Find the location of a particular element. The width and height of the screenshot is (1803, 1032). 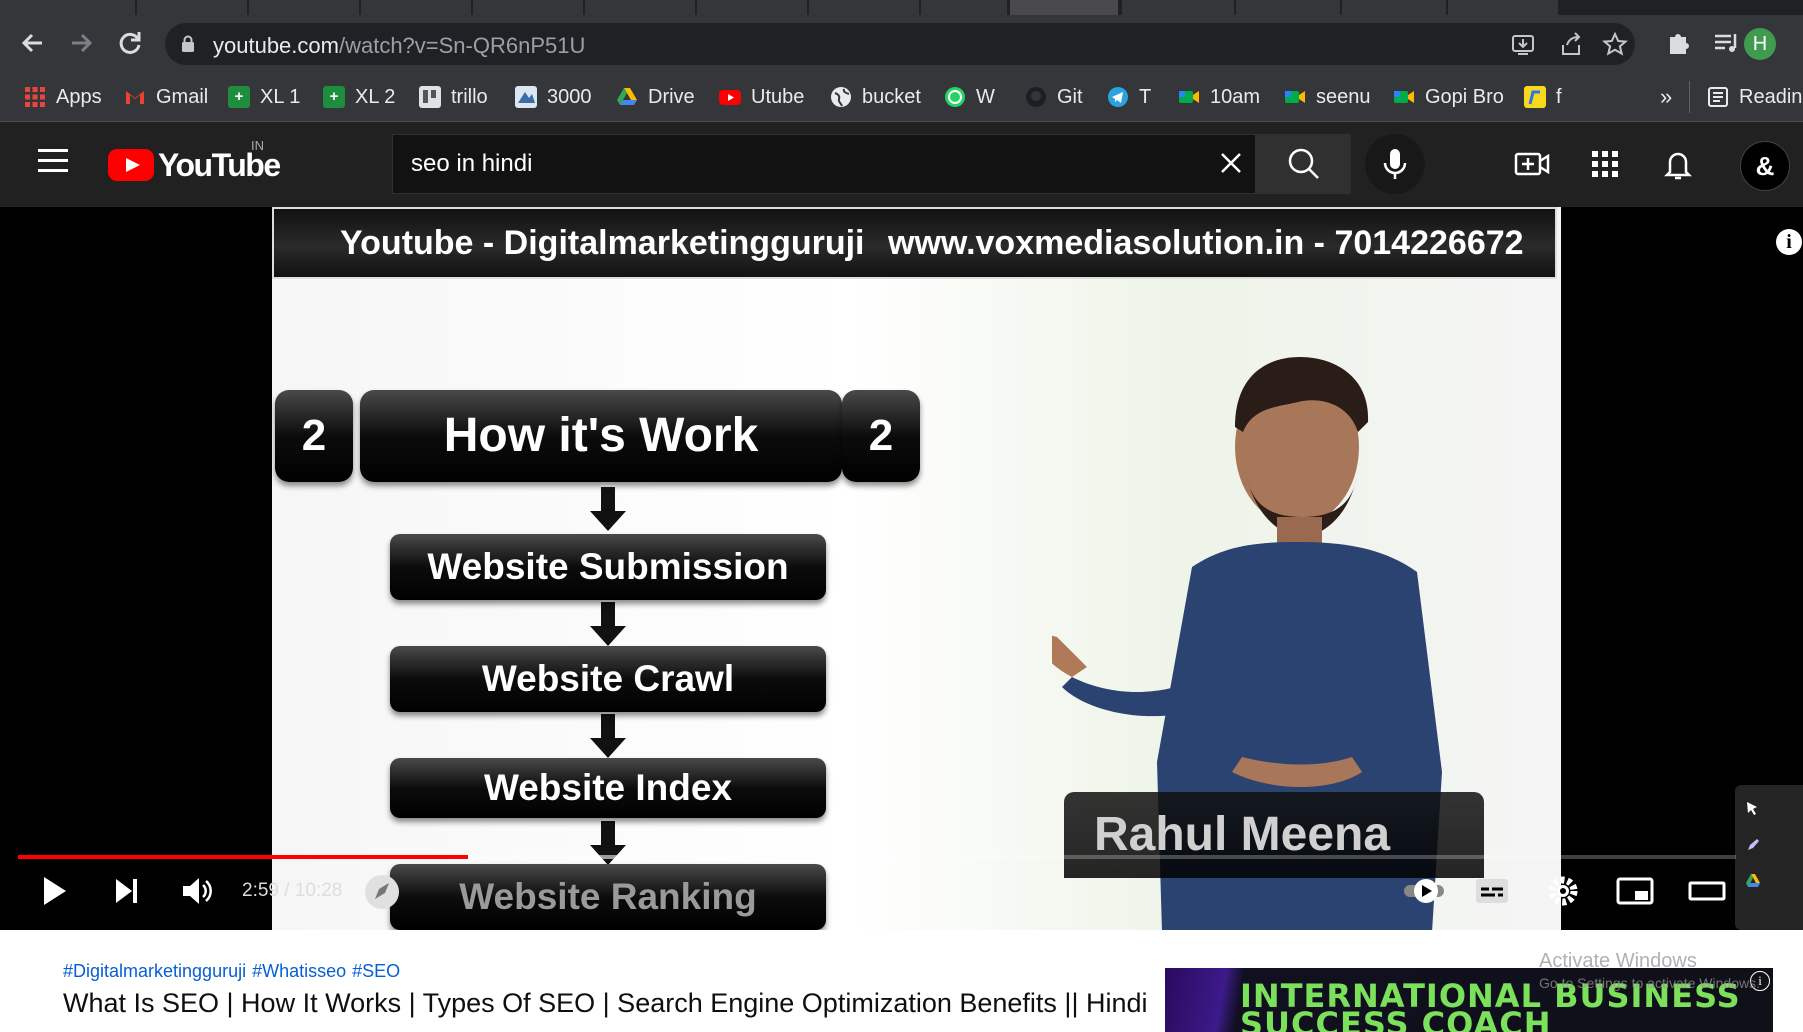

playlist-icon is located at coordinates (1726, 43).